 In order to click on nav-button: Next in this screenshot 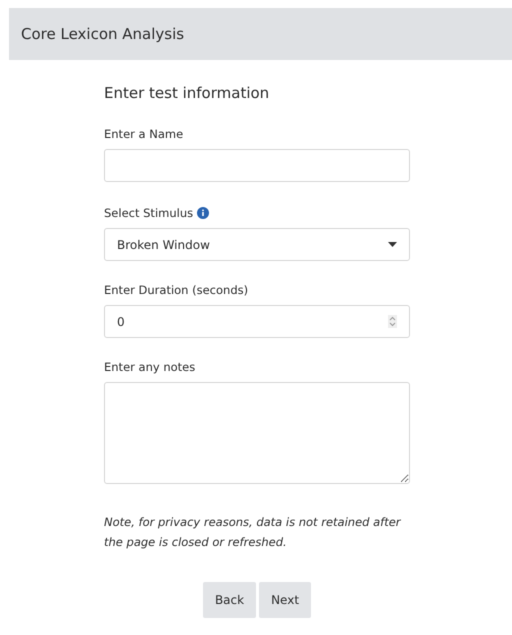, I will do `click(285, 600)`.